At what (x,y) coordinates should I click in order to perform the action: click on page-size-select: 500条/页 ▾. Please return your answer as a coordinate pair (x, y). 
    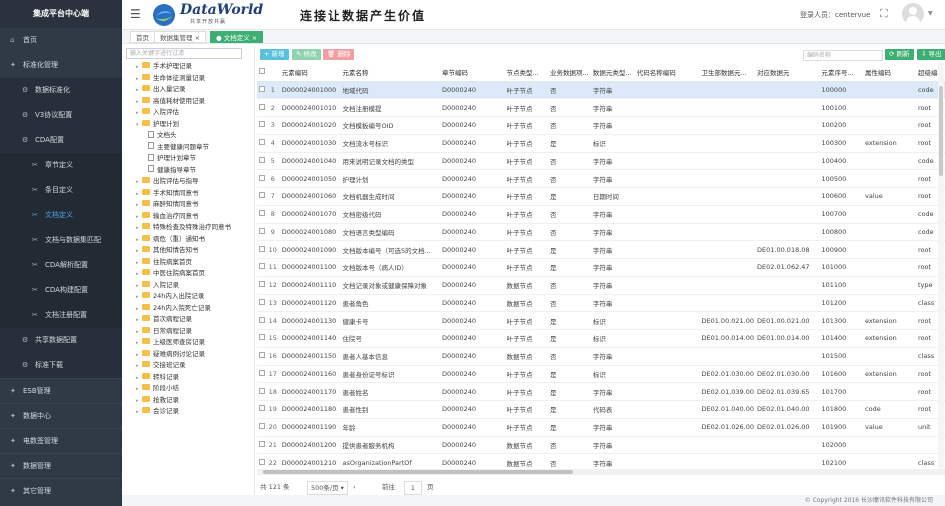
    Looking at the image, I should click on (327, 488).